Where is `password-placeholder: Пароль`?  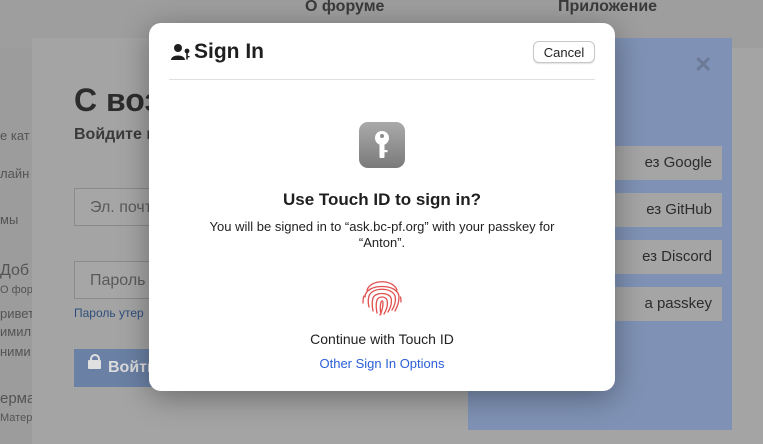 password-placeholder: Пароль is located at coordinates (118, 280).